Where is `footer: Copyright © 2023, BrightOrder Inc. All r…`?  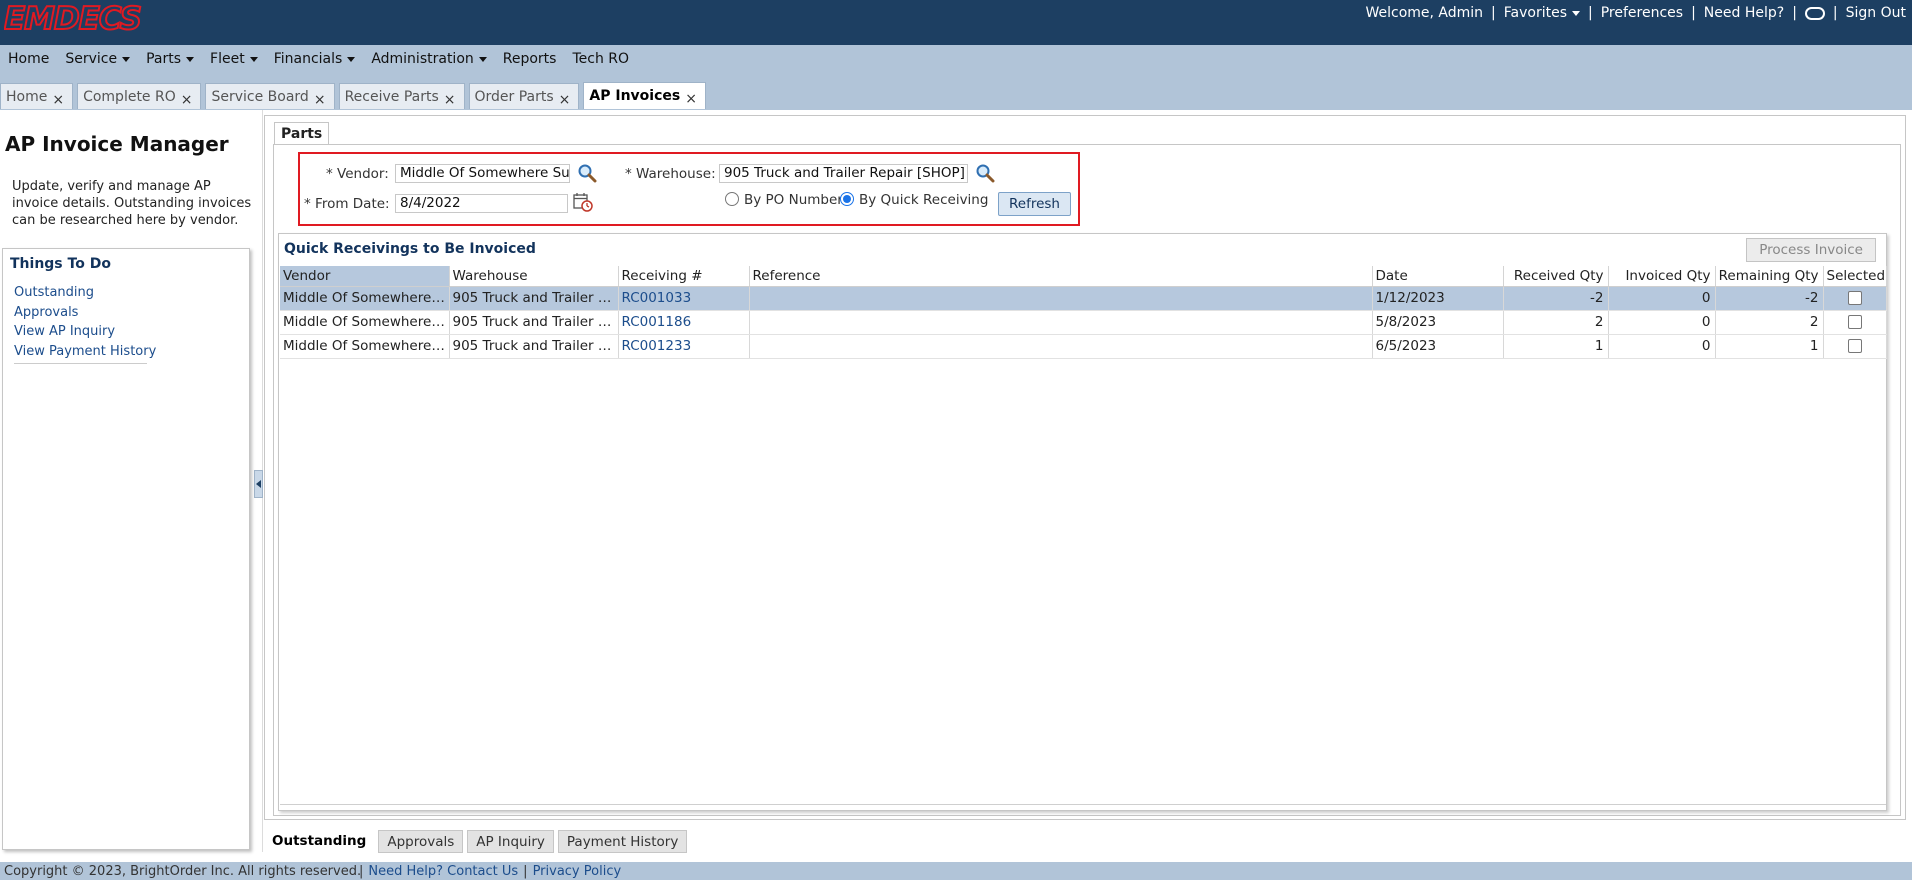 footer: Copyright © 2023, BrightOrder Inc. All r… is located at coordinates (956, 871).